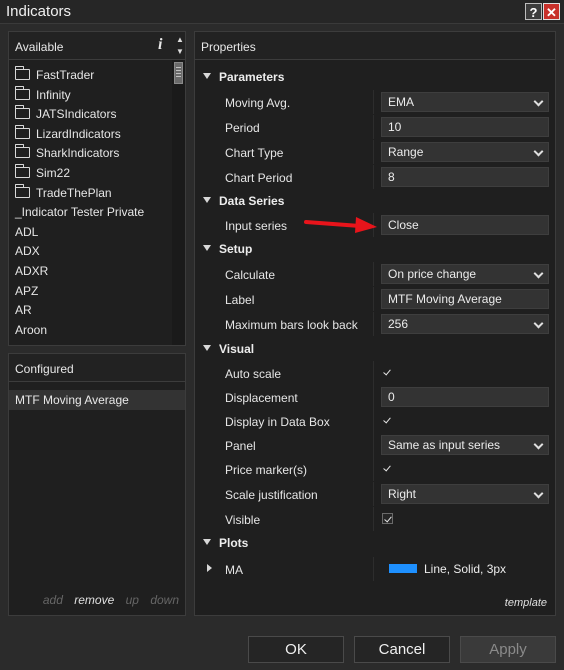  I want to click on folder-item: JATSIndicators, so click(65, 114).